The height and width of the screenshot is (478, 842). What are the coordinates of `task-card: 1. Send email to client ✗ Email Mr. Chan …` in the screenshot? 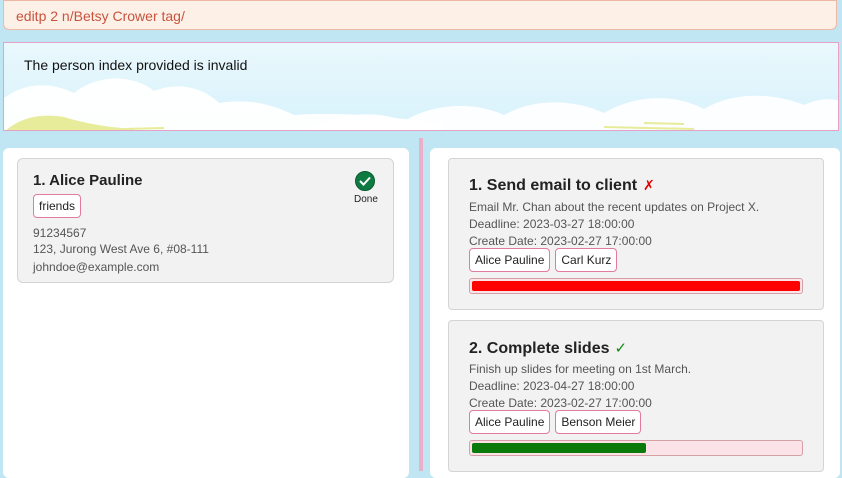 It's located at (636, 234).